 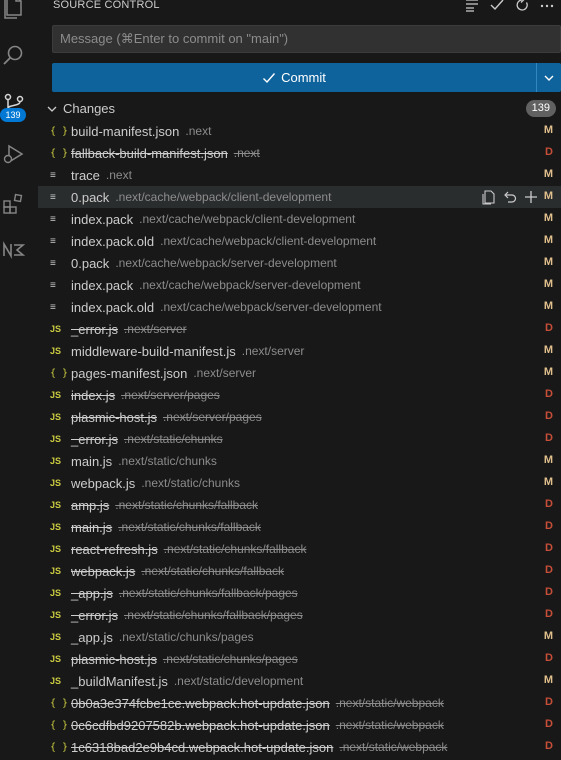 I want to click on file-name: index.js, so click(x=93, y=395).